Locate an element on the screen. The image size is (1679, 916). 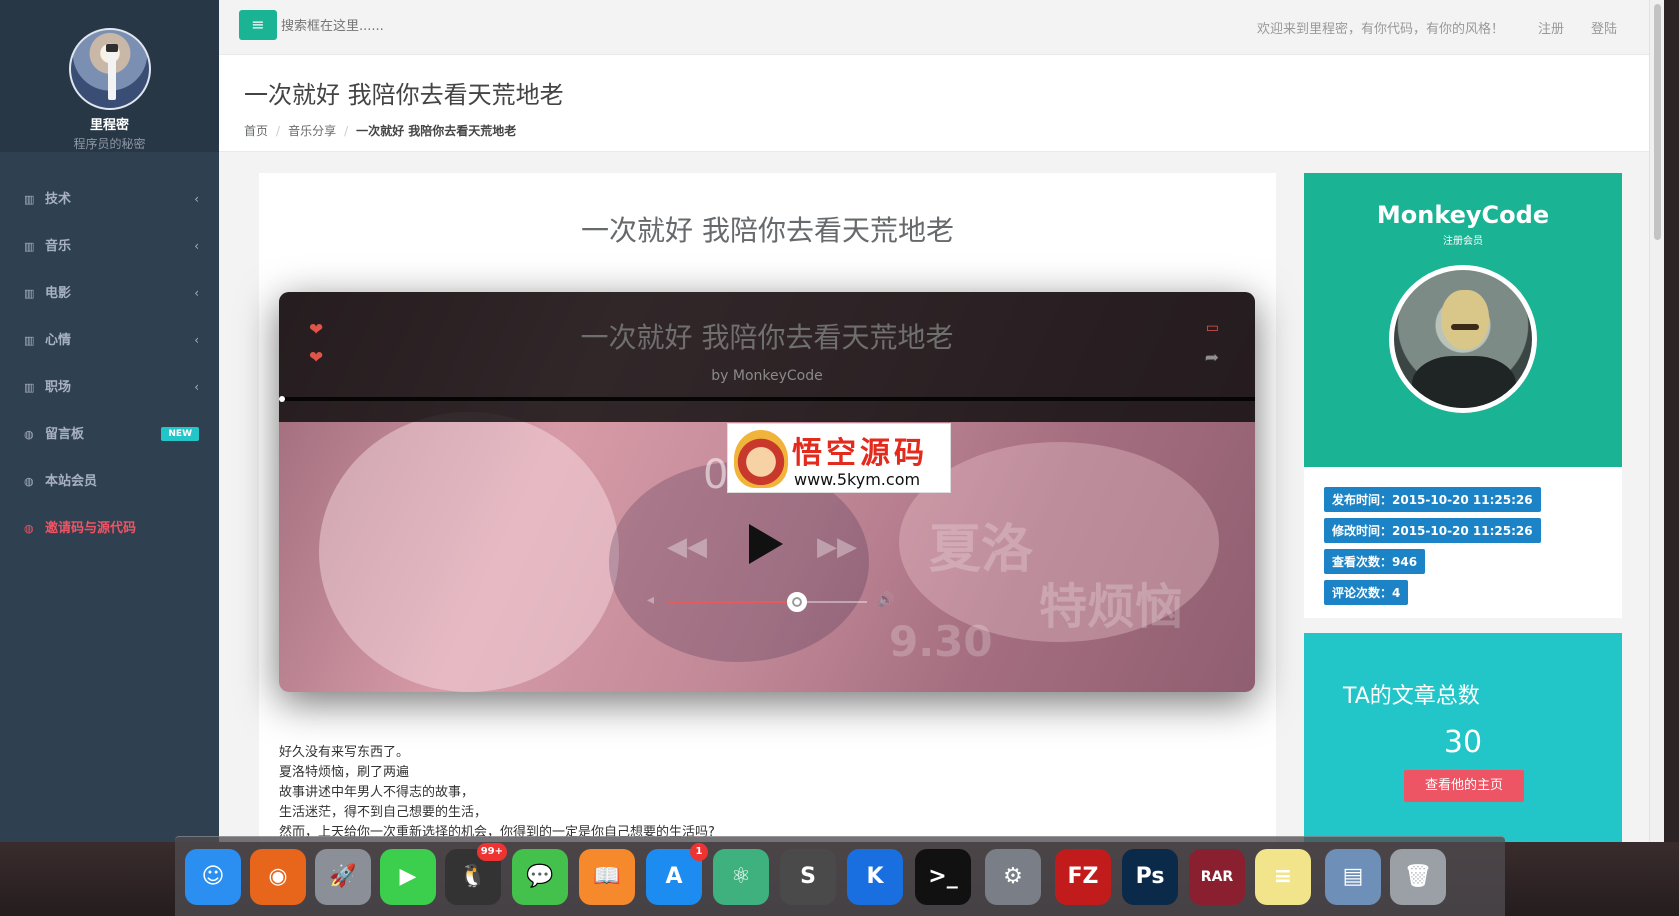
view-homepage-button: 查看他的主页 is located at coordinates (1464, 786).